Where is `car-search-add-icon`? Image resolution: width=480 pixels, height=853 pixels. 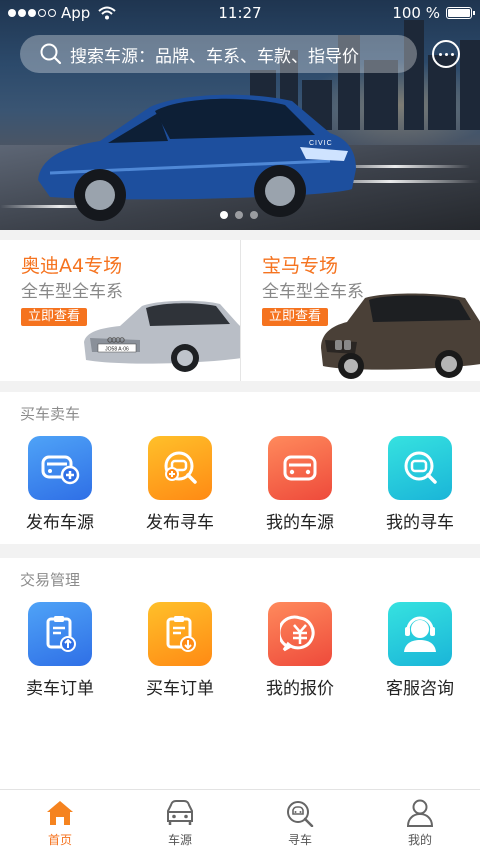 car-search-add-icon is located at coordinates (180, 468).